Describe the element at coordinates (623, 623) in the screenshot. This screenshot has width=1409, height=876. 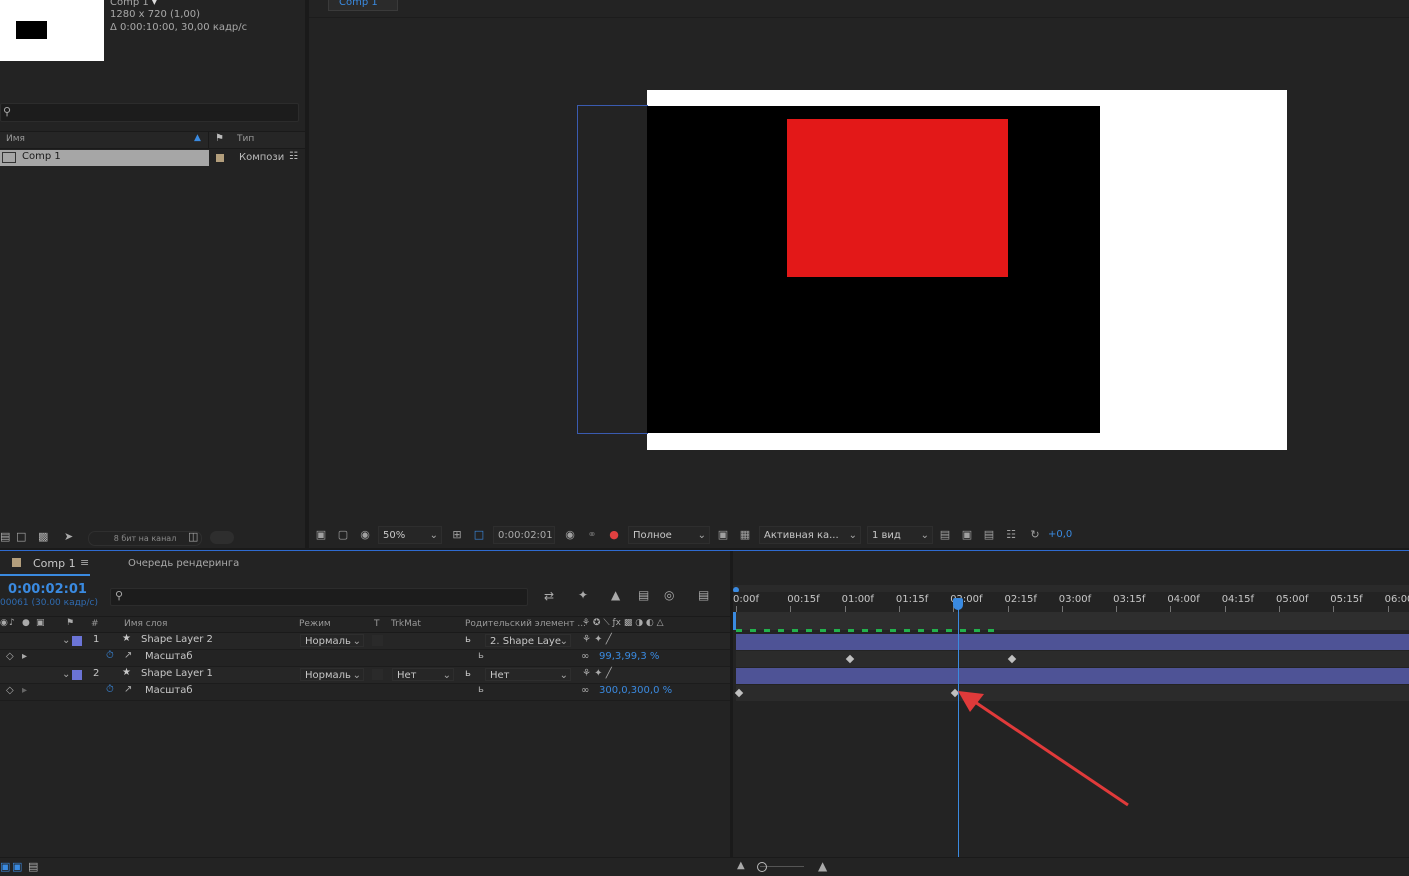
I see `switches-column-icons: ⚘ ✪ ⟍ ƒx ▩ ◑ ◐ △` at that location.